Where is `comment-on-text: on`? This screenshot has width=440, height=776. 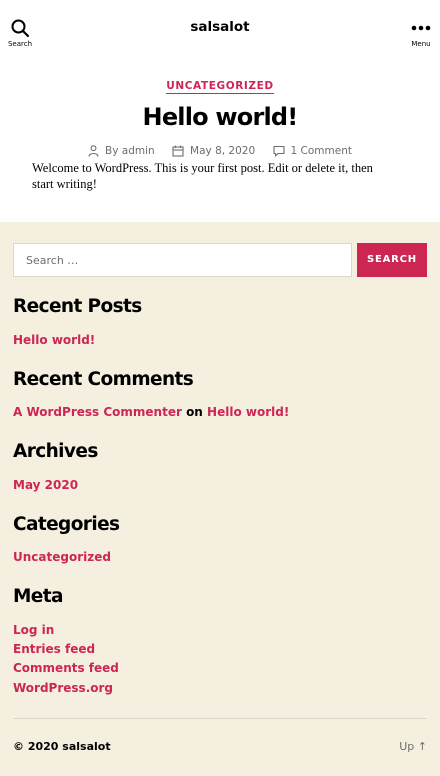 comment-on-text: on is located at coordinates (194, 412).